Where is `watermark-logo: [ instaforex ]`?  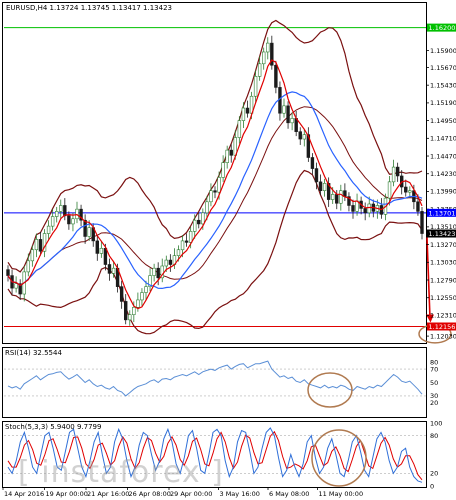
watermark-logo: [ instaforex ] is located at coordinates (121, 472).